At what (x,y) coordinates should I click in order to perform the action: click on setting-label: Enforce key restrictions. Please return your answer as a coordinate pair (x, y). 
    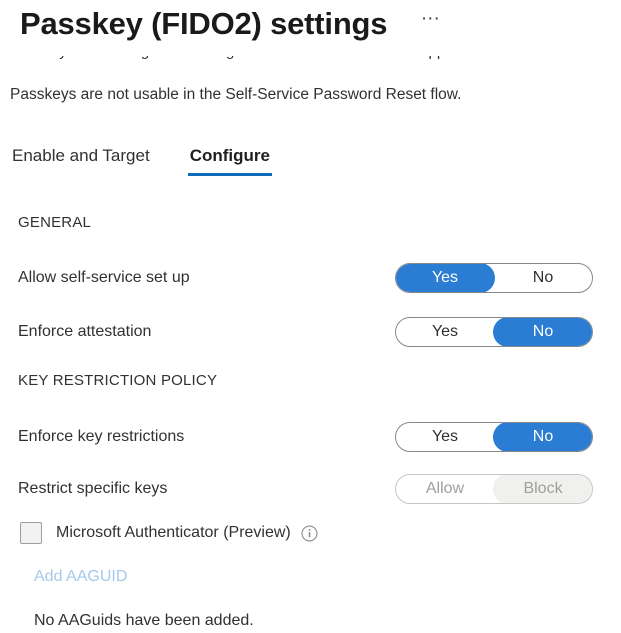
    Looking at the image, I should click on (101, 436).